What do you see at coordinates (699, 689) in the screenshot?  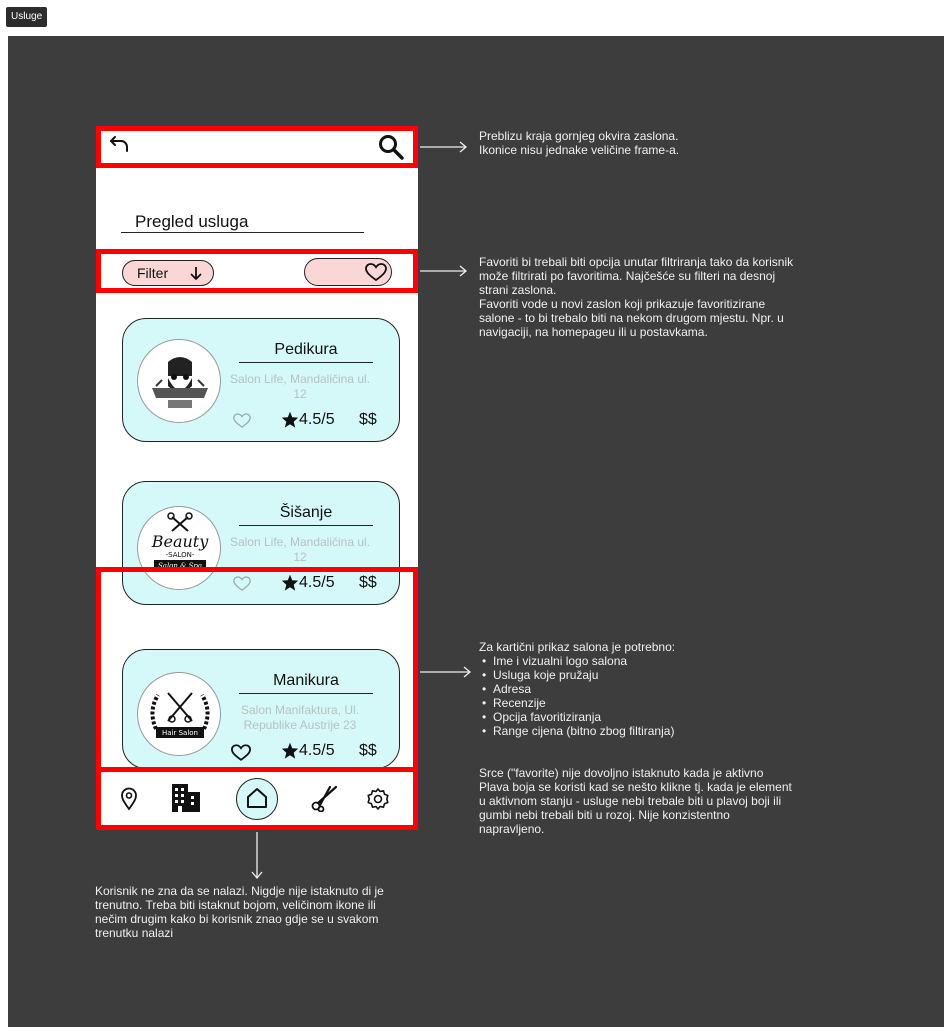 I see `note-list-item: Adresa` at bounding box center [699, 689].